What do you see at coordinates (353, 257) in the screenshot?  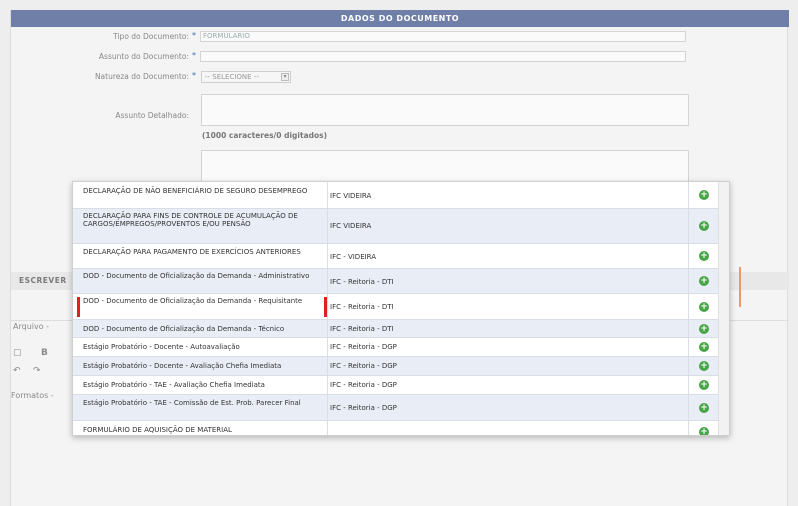 I see `list-item-org: IFC - VIDEIRA` at bounding box center [353, 257].